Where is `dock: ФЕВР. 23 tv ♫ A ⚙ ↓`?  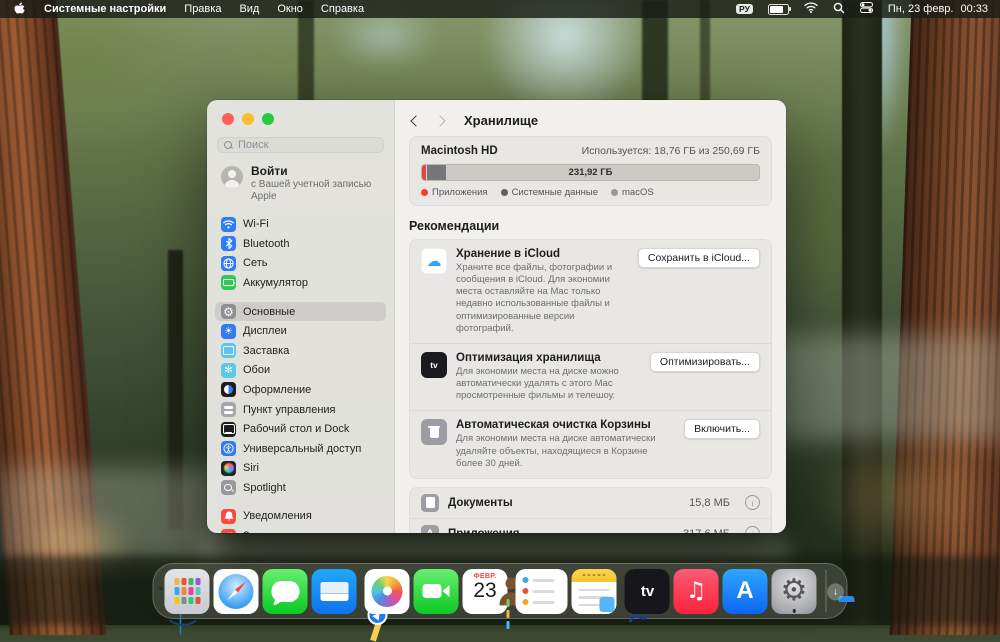 dock: ФЕВР. 23 tv ♫ A ⚙ ↓ is located at coordinates (503, 602).